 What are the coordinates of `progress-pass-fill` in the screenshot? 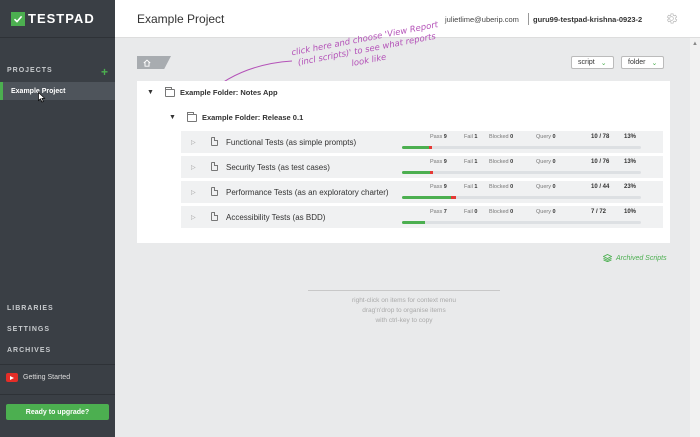 It's located at (415, 147).